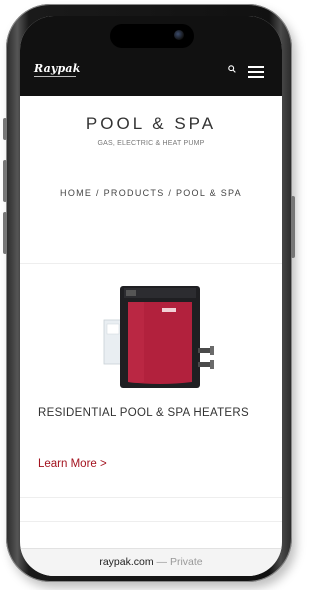 This screenshot has height=590, width=320. I want to click on breadcrumb-home: HOME, so click(76, 193).